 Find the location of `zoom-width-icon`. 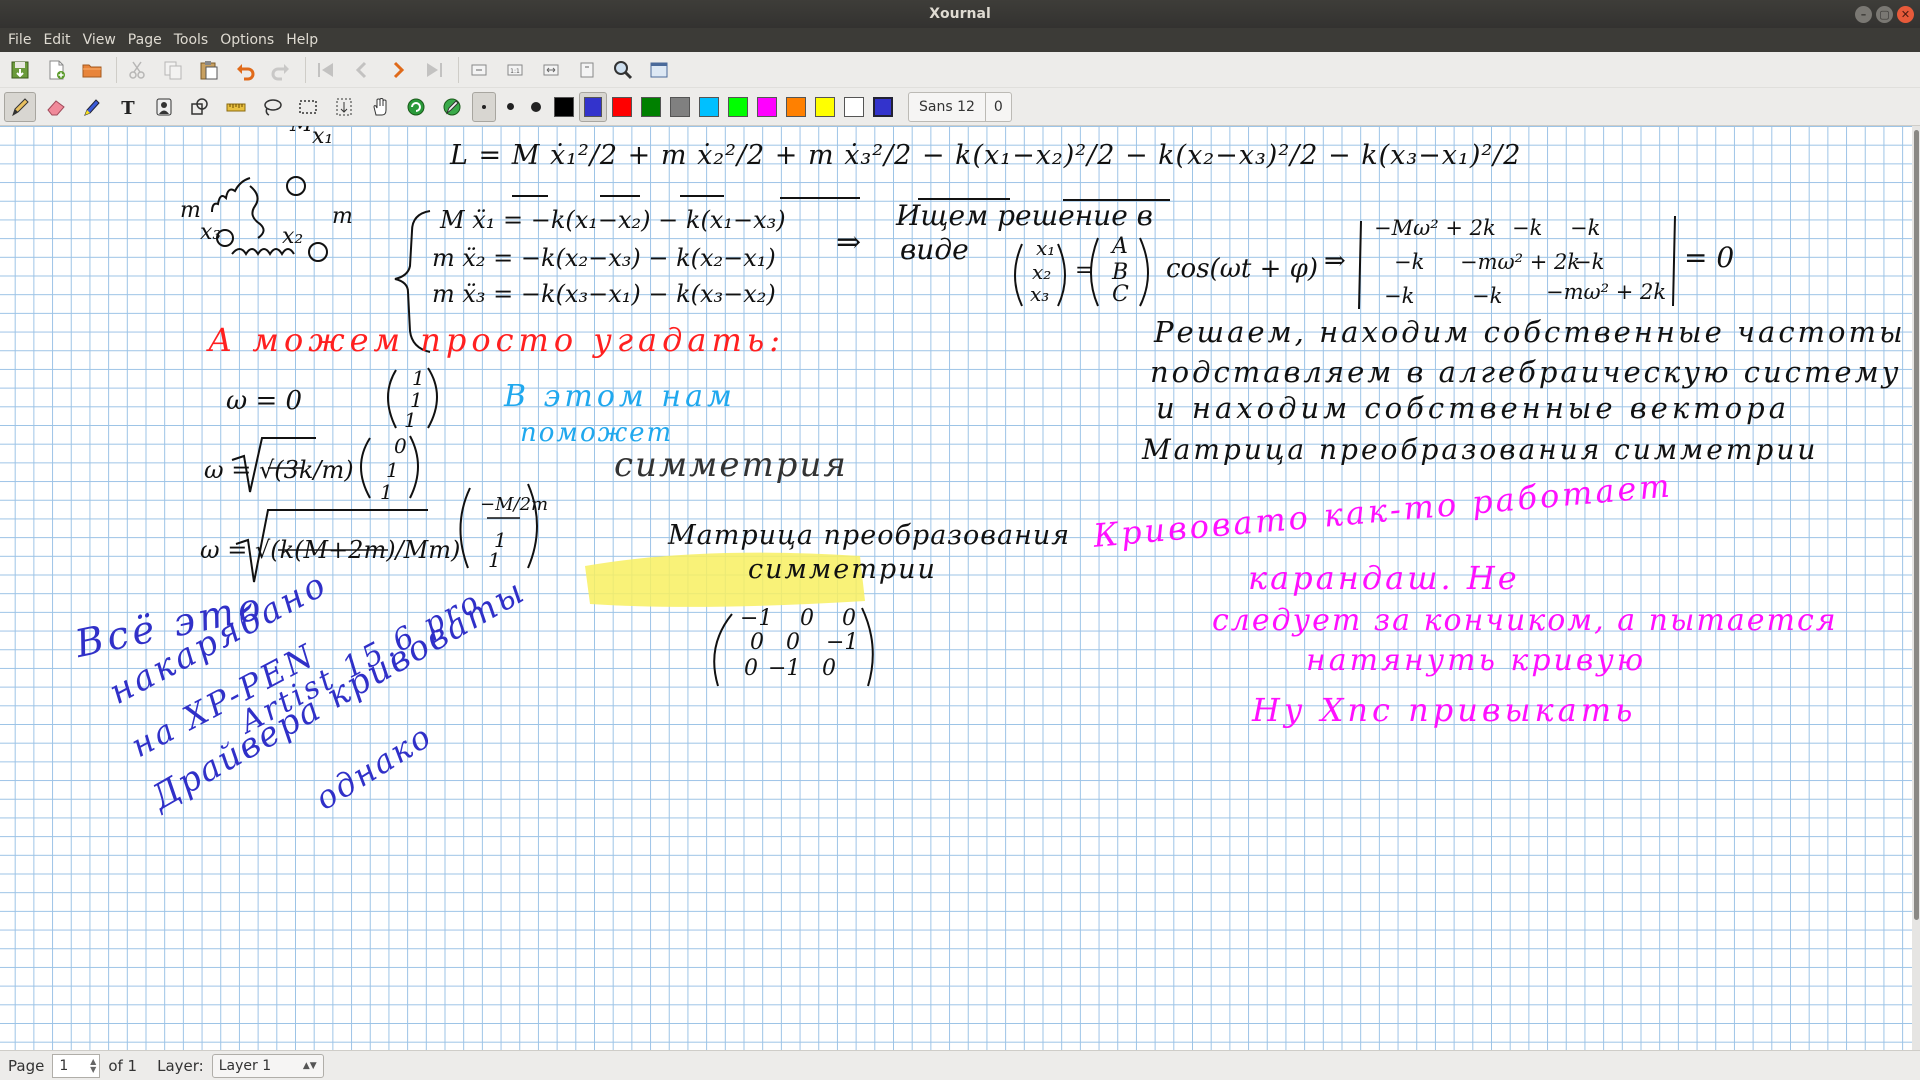

zoom-width-icon is located at coordinates (551, 70).